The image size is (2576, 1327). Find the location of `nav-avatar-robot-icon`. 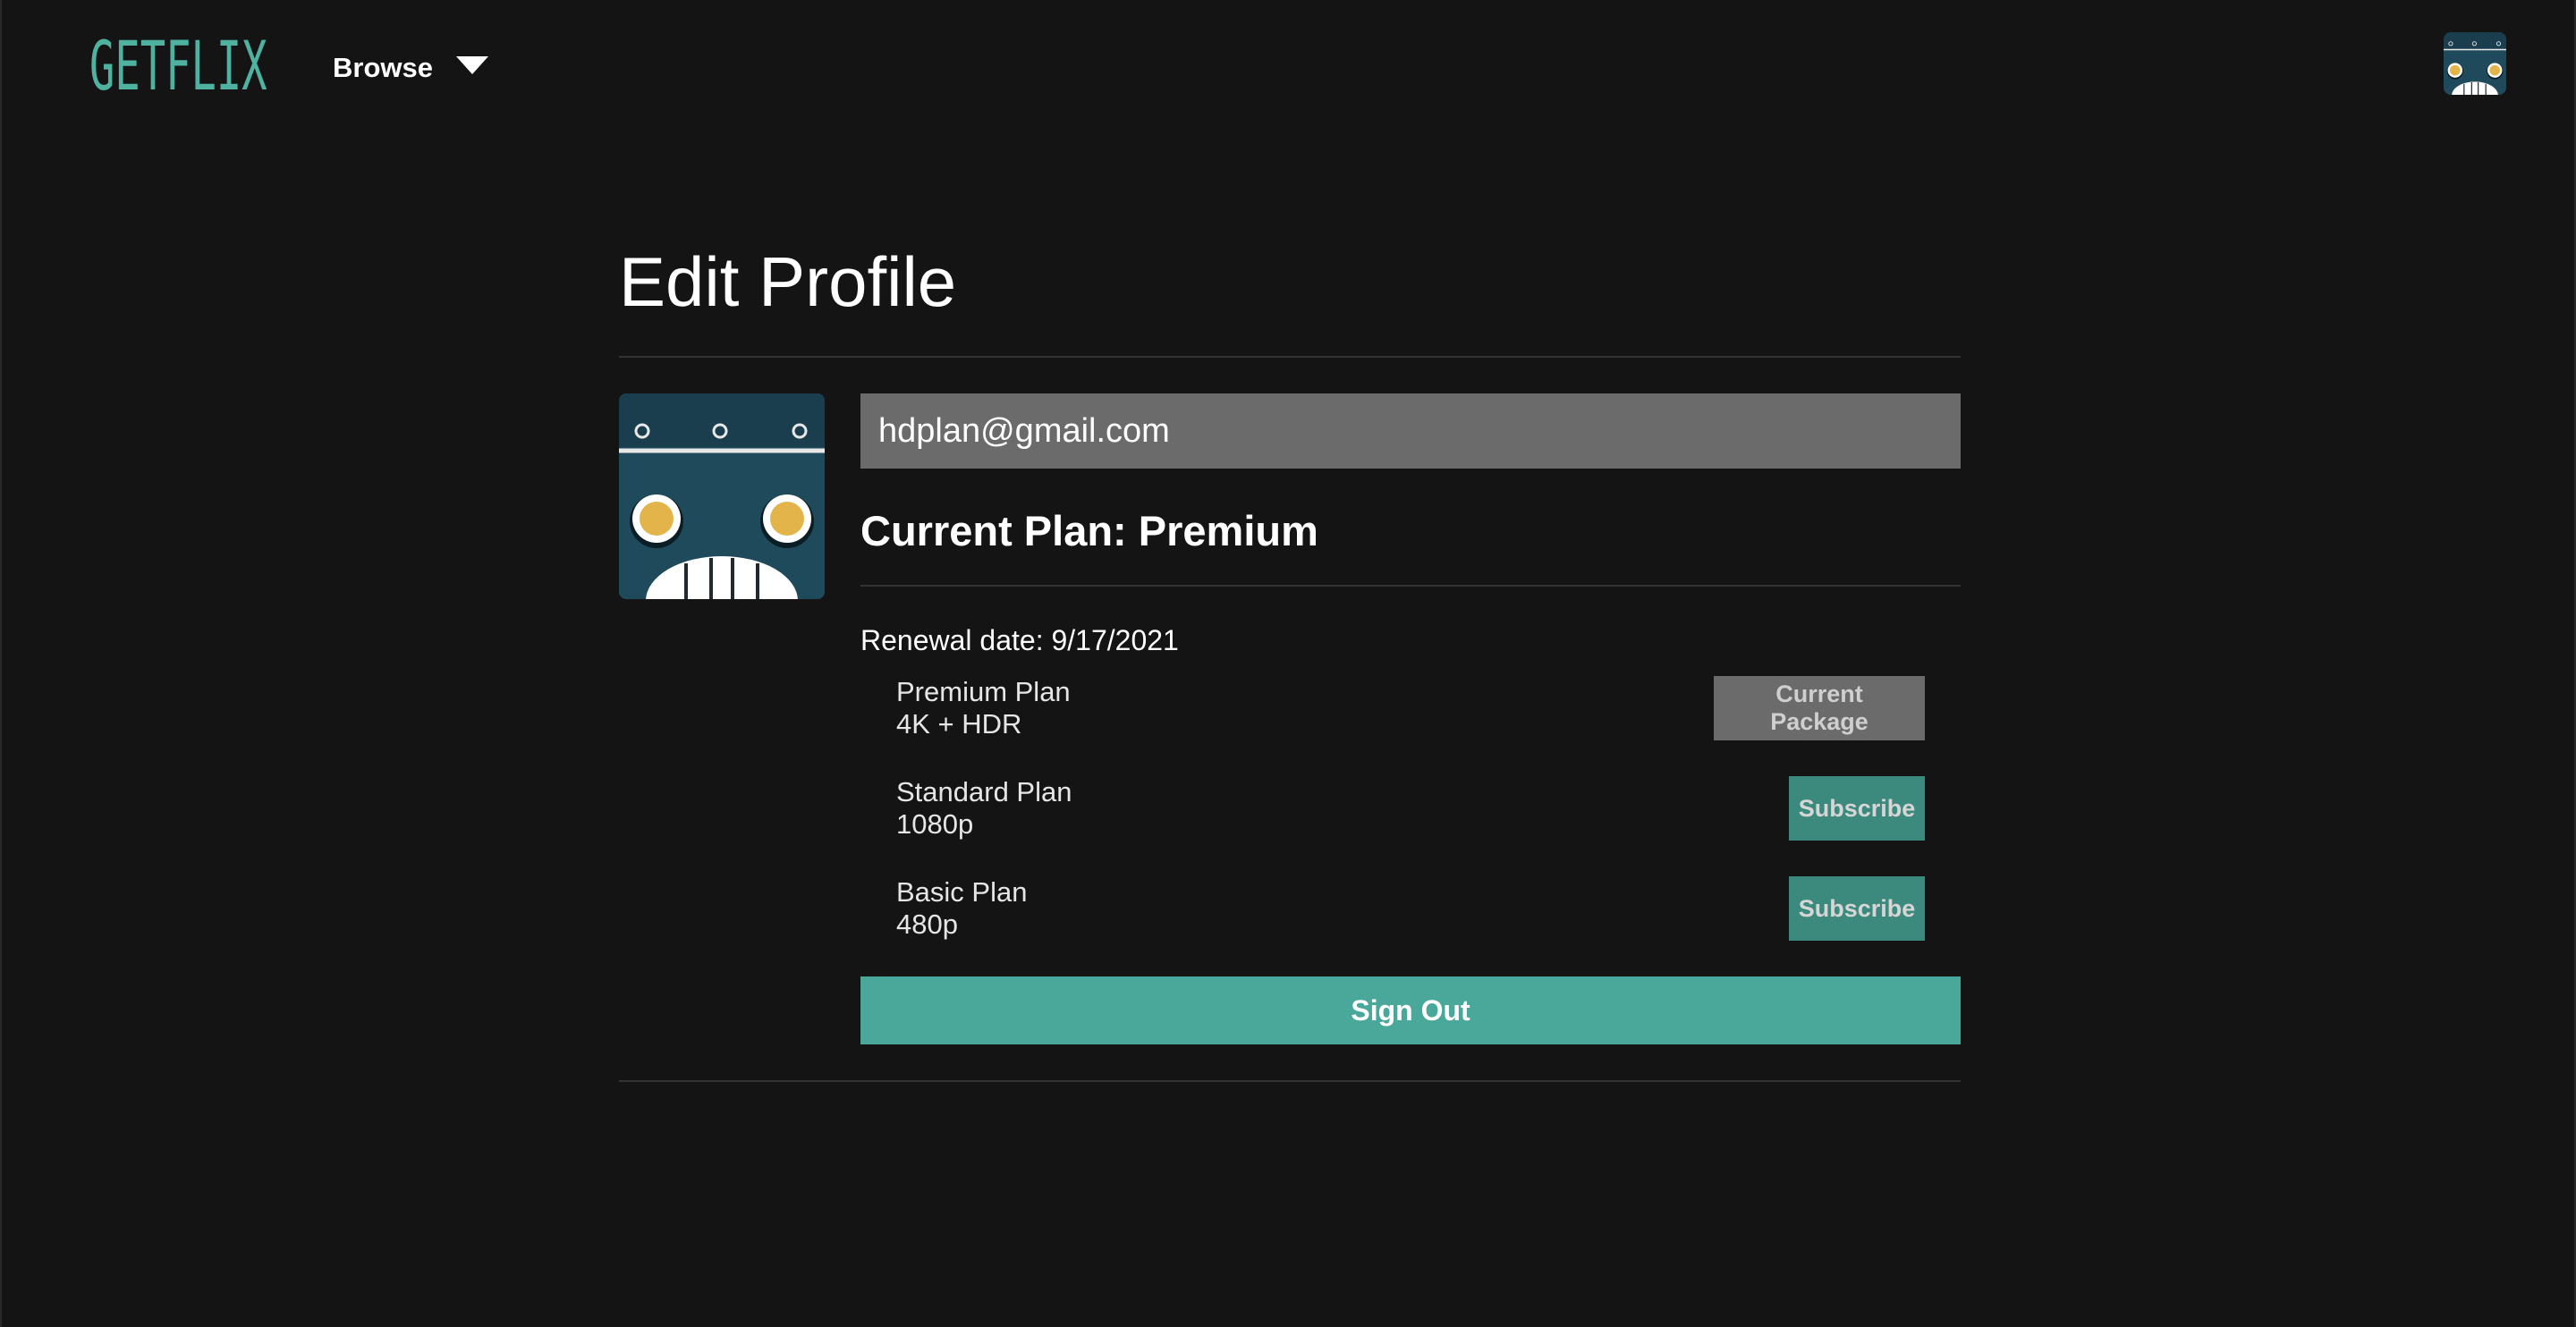

nav-avatar-robot-icon is located at coordinates (2475, 63).